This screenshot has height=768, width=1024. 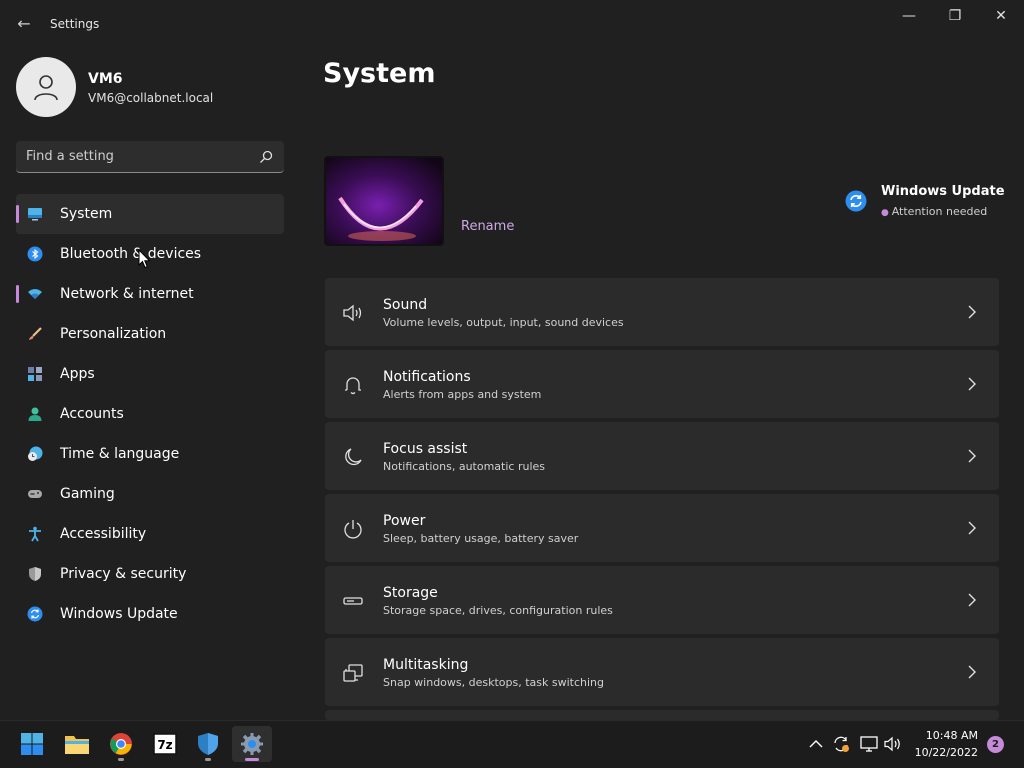 I want to click on search-box, so click(x=150, y=157).